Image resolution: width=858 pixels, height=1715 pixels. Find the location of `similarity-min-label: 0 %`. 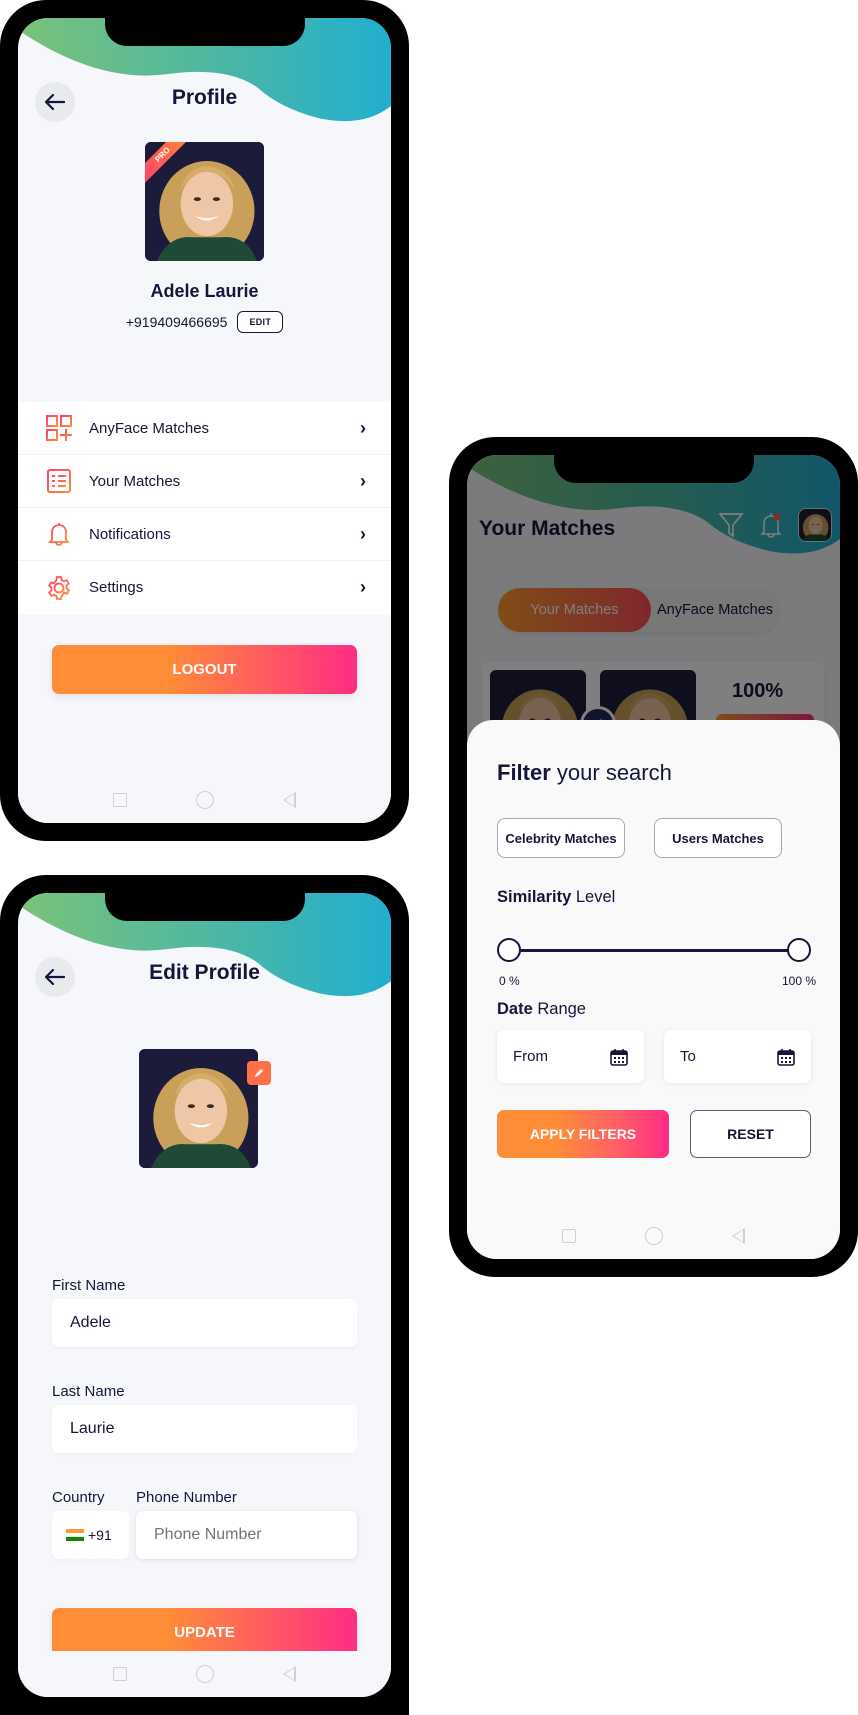

similarity-min-label: 0 % is located at coordinates (509, 981).